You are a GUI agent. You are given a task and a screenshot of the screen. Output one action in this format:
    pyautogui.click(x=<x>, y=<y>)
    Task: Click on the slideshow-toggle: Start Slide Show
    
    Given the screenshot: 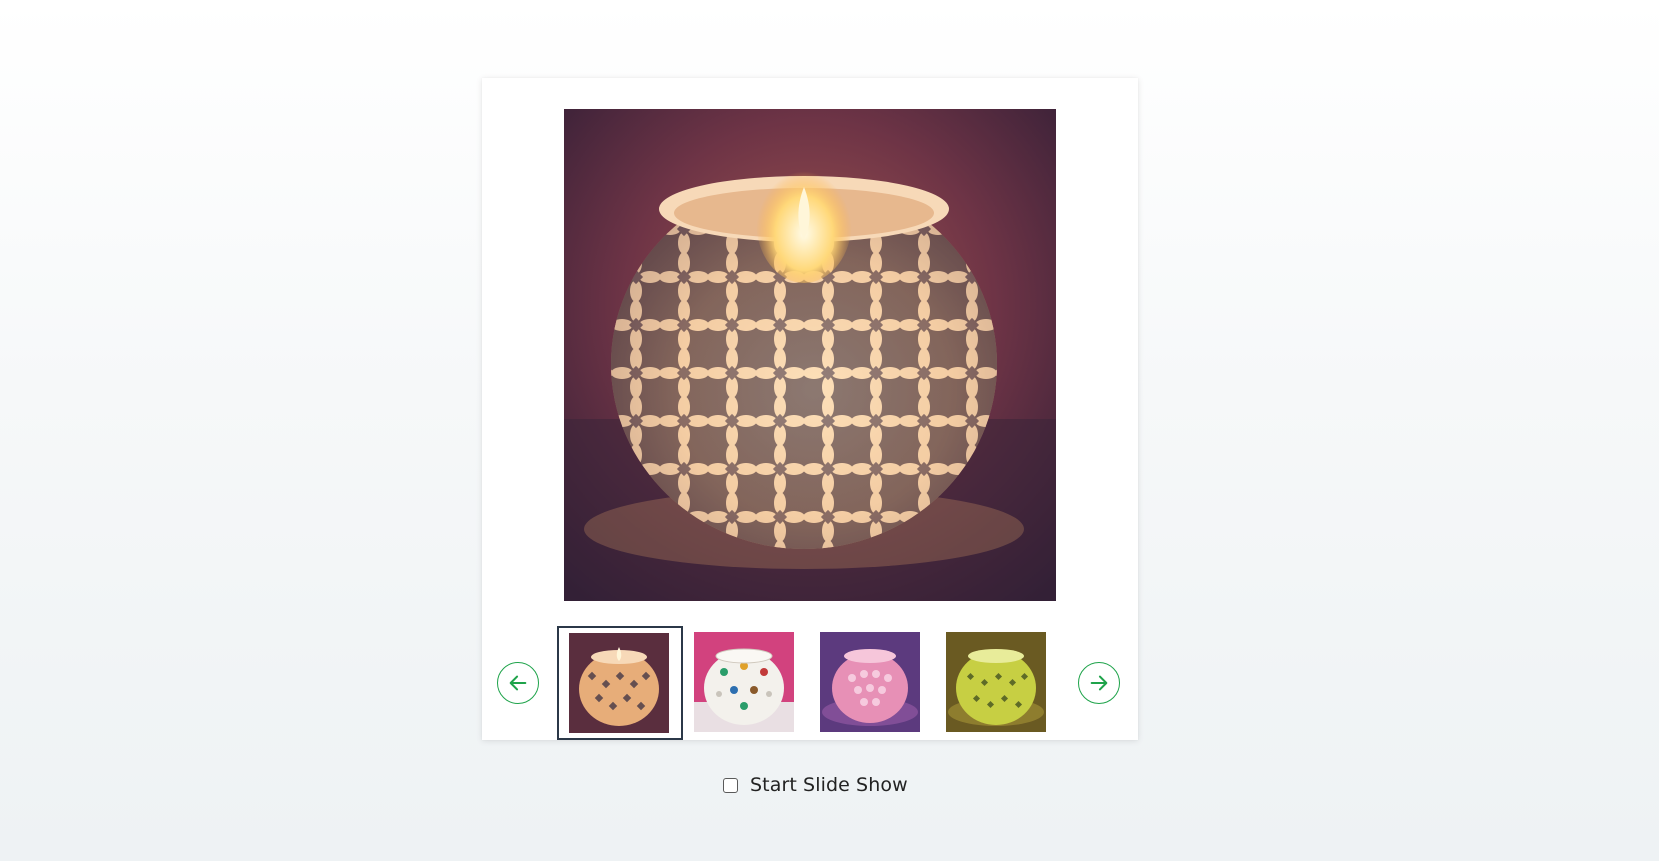 What is the action you would take?
    pyautogui.click(x=815, y=785)
    